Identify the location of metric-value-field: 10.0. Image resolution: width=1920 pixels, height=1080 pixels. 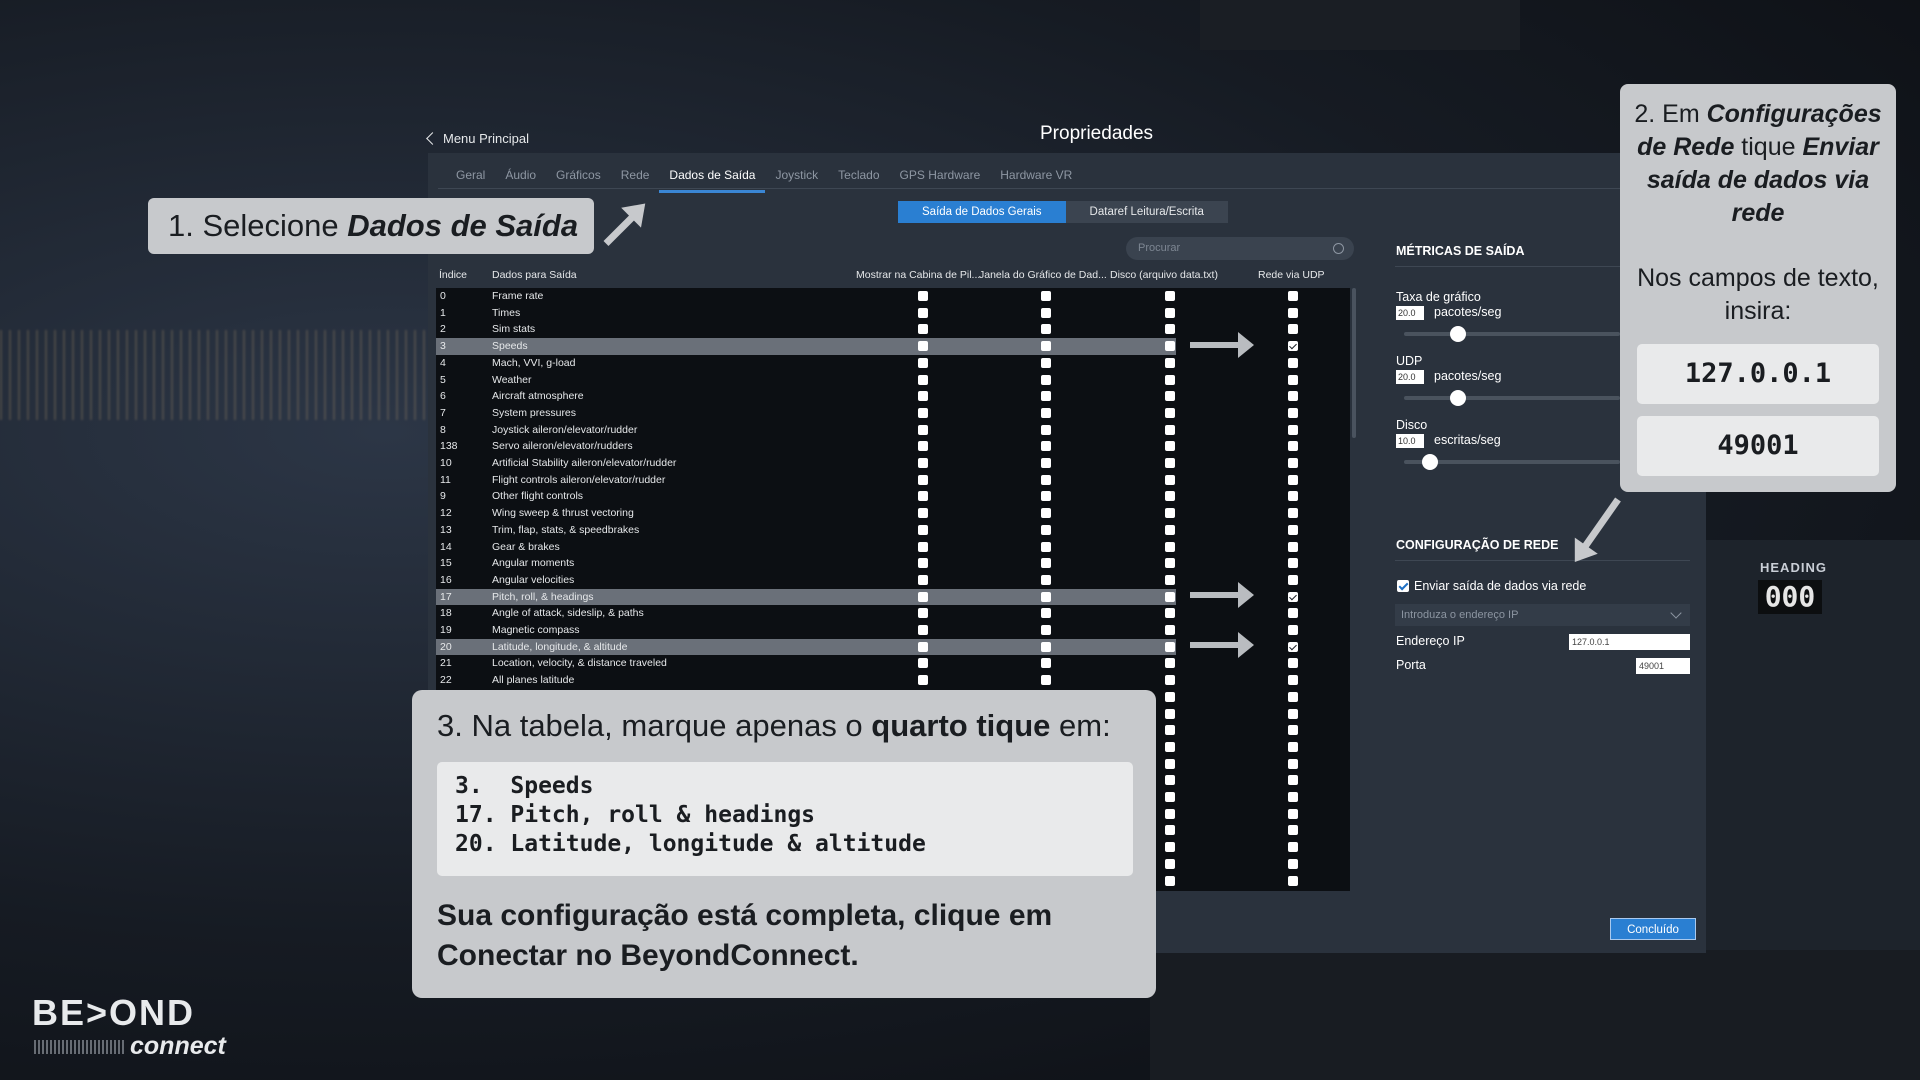
(1410, 441).